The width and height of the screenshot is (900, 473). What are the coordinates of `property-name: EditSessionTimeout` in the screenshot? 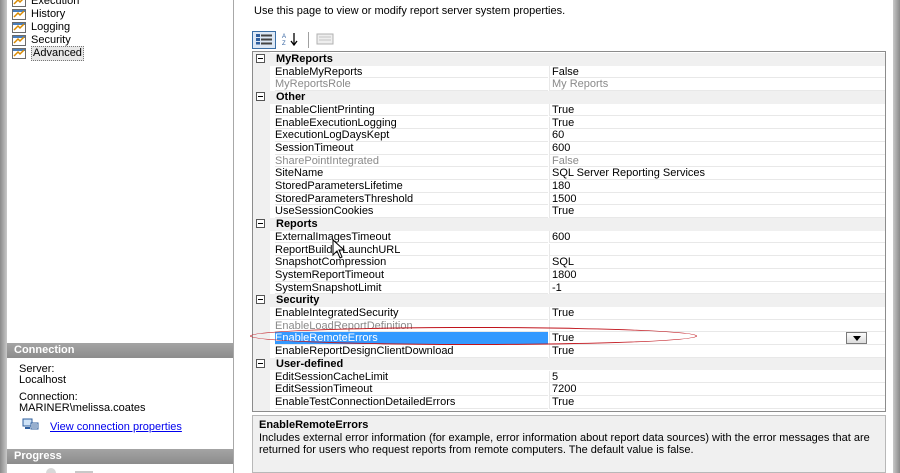 It's located at (411, 389).